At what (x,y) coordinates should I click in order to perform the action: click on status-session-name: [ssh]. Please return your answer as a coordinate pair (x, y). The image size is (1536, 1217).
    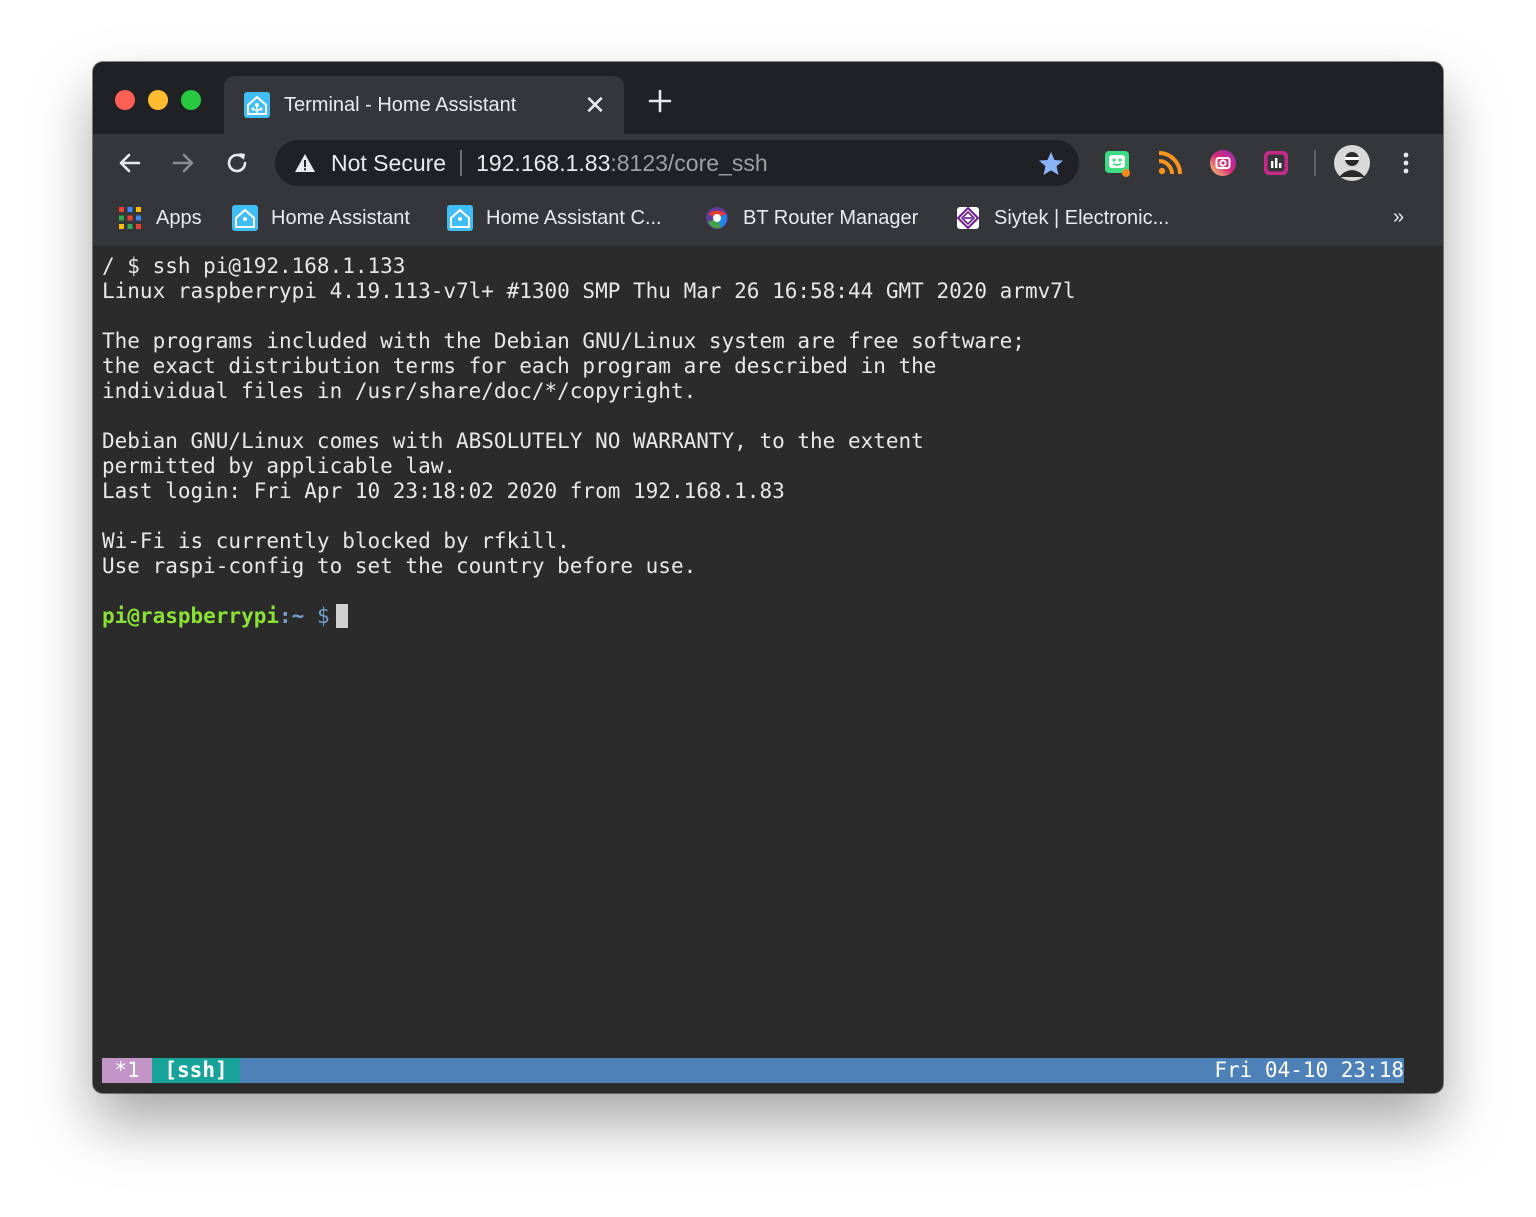
    Looking at the image, I should click on (196, 1070).